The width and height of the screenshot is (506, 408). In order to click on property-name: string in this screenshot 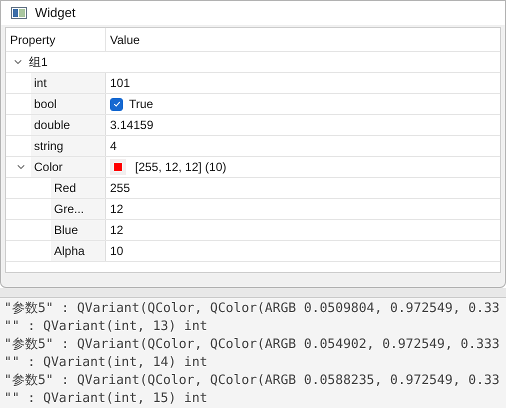, I will do `click(49, 146)`.